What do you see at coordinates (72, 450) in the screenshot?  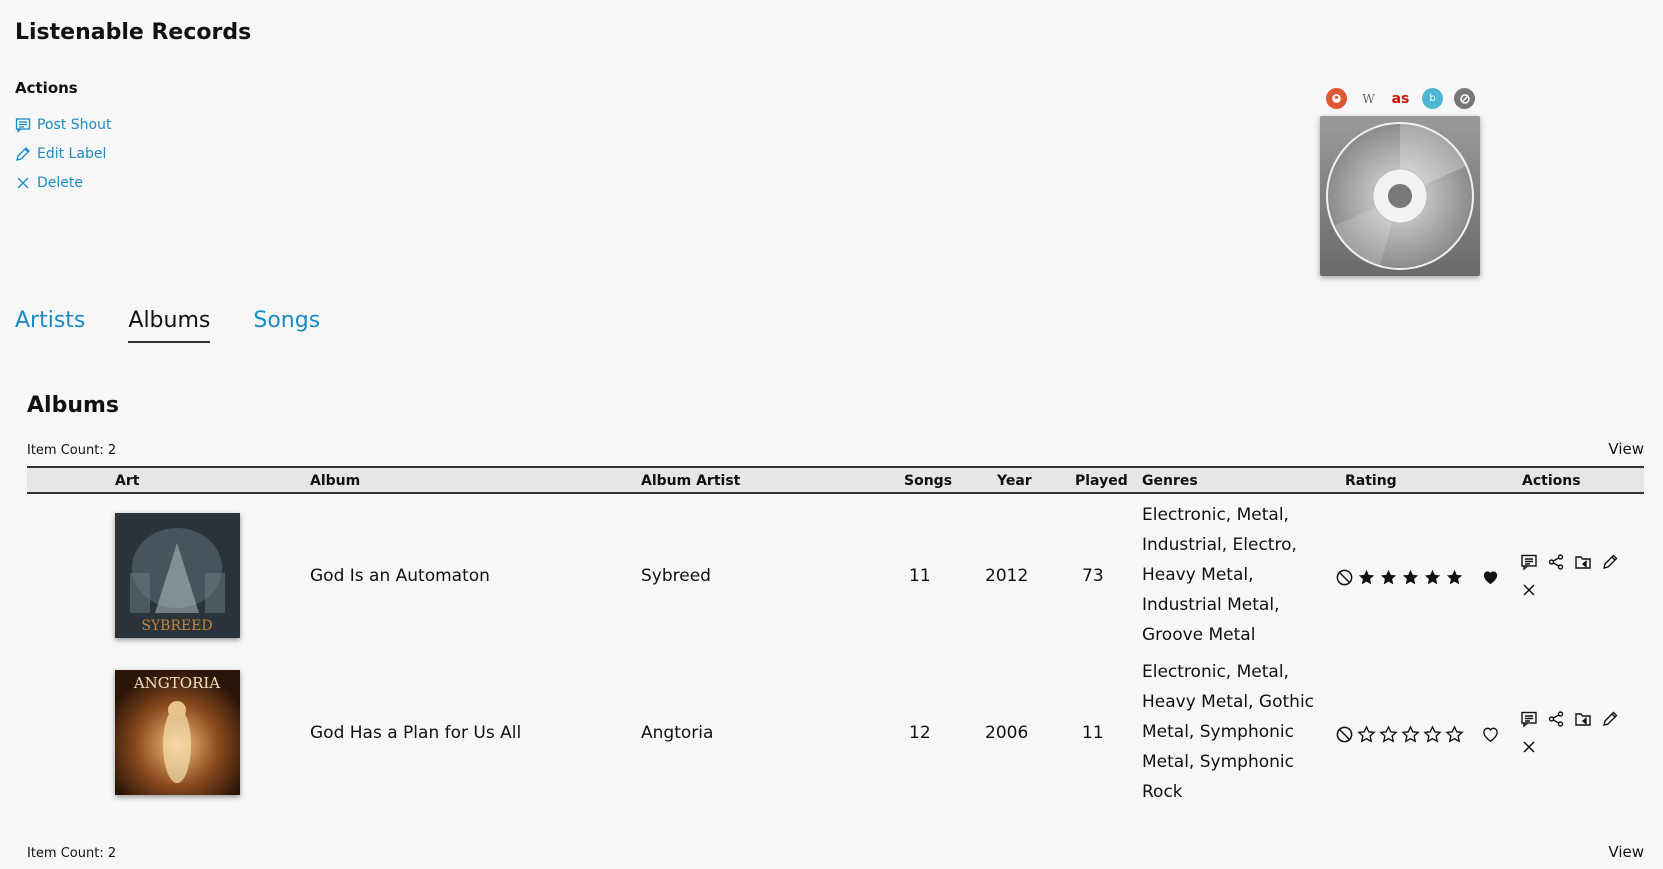 I see `item-count-top: Item Count: 2` at bounding box center [72, 450].